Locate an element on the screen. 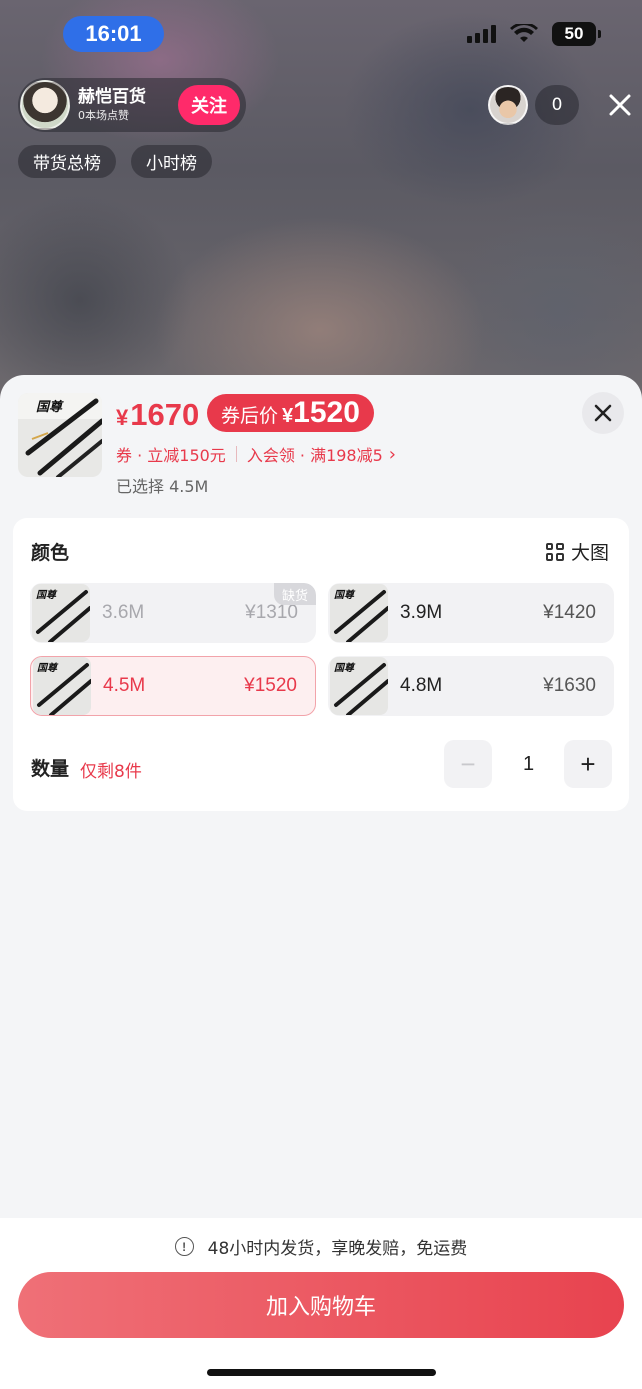 The width and height of the screenshot is (642, 1389). option-price: ¥1420 is located at coordinates (569, 612).